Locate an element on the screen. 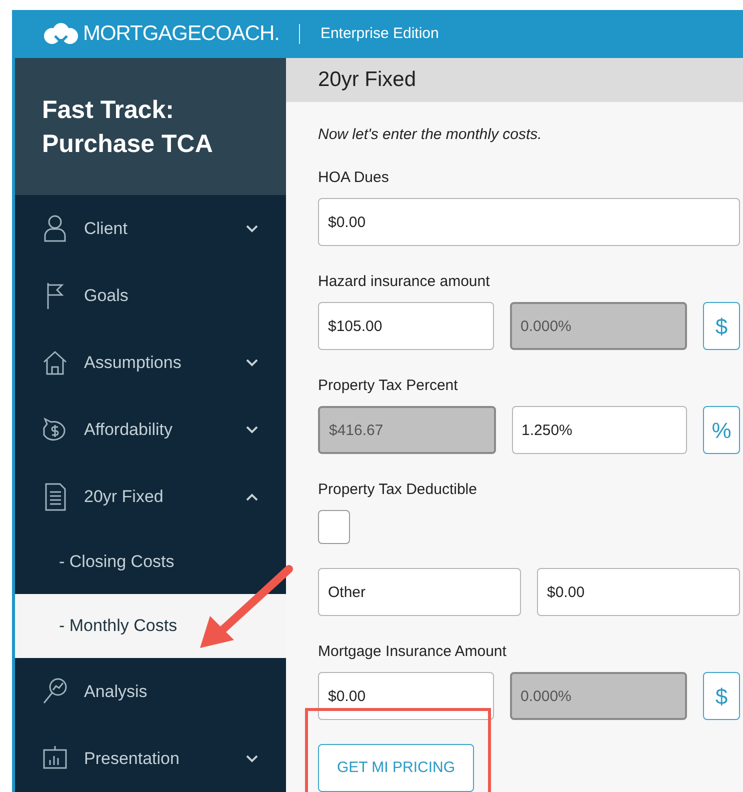 Image resolution: width=743 pixels, height=792 pixels. sidebar-item: Affordability is located at coordinates (150, 429).